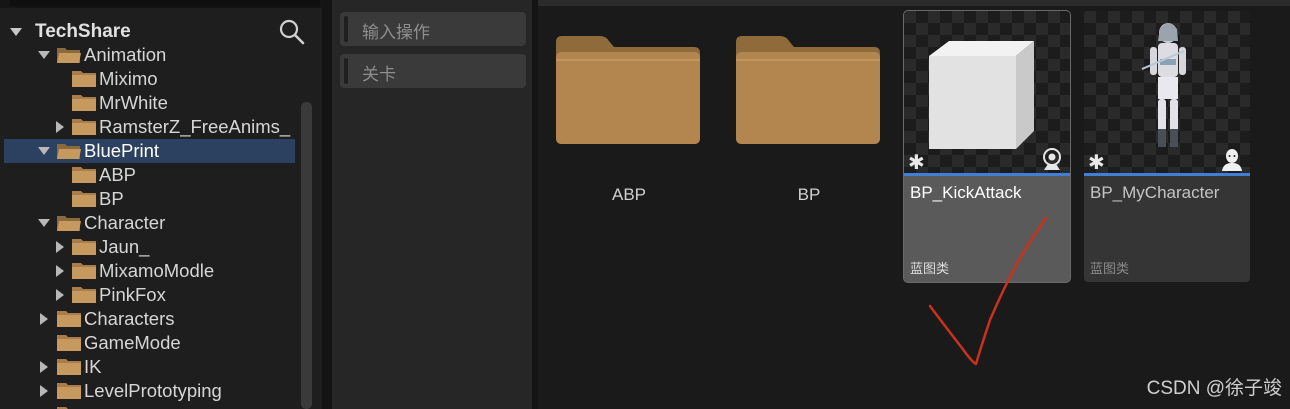 This screenshot has height=409, width=1290. I want to click on tree-item-ik: IK, so click(147, 367).